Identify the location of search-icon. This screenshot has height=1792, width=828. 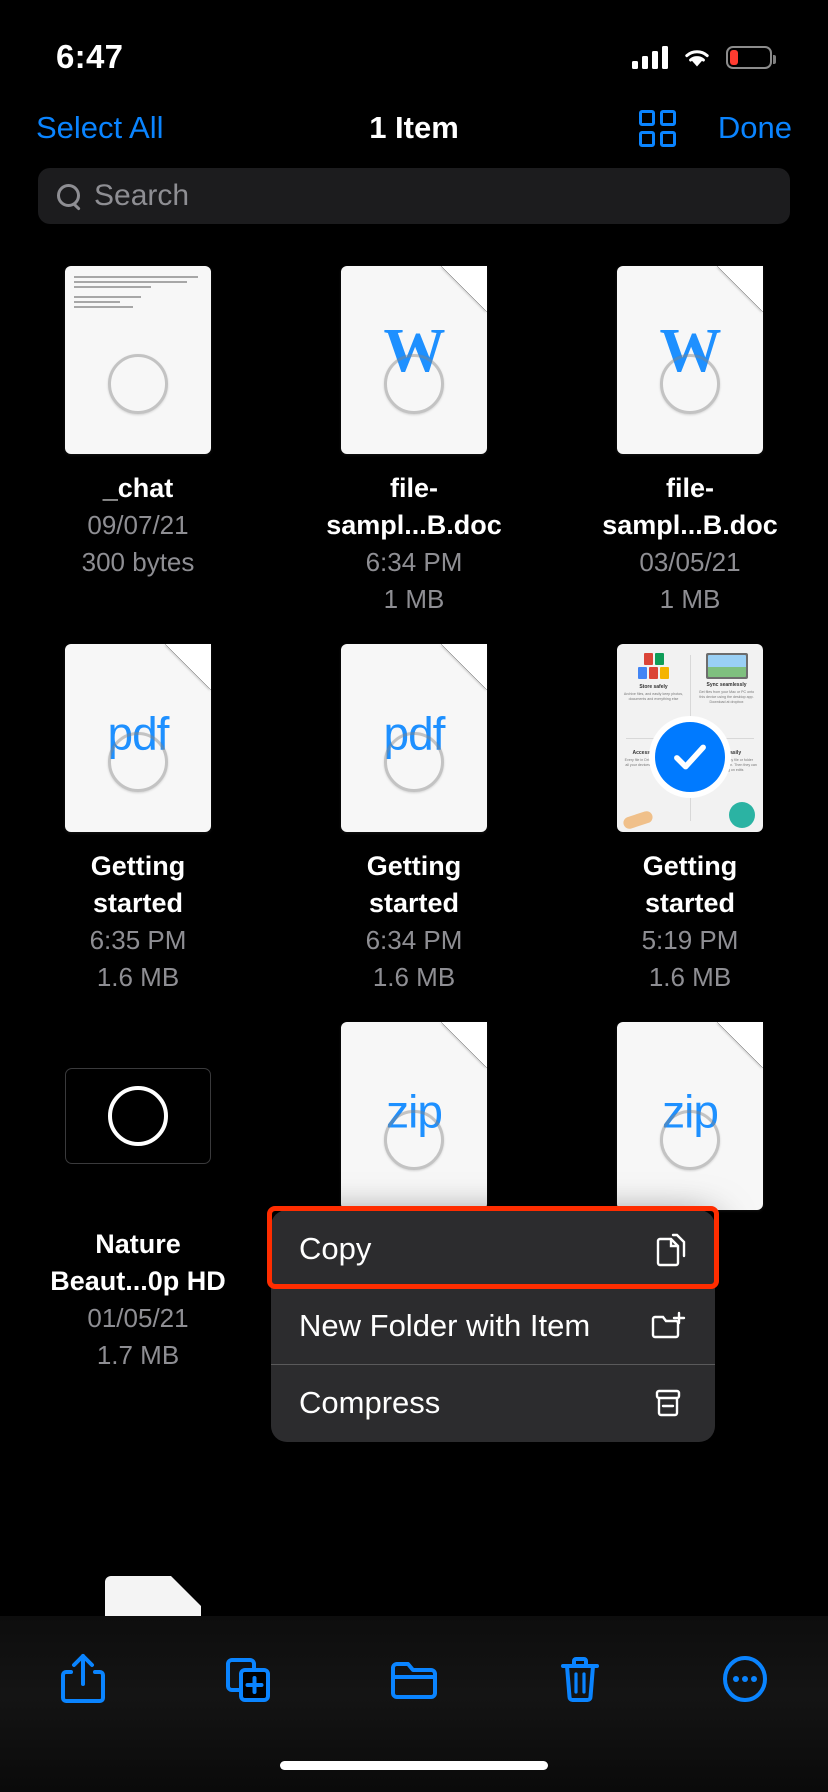
(69, 196).